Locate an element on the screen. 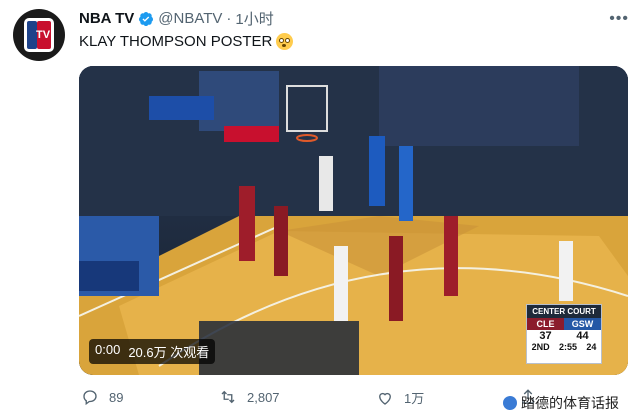 The height and width of the screenshot is (420, 641). view-count: 20.6万 次观看 is located at coordinates (169, 352).